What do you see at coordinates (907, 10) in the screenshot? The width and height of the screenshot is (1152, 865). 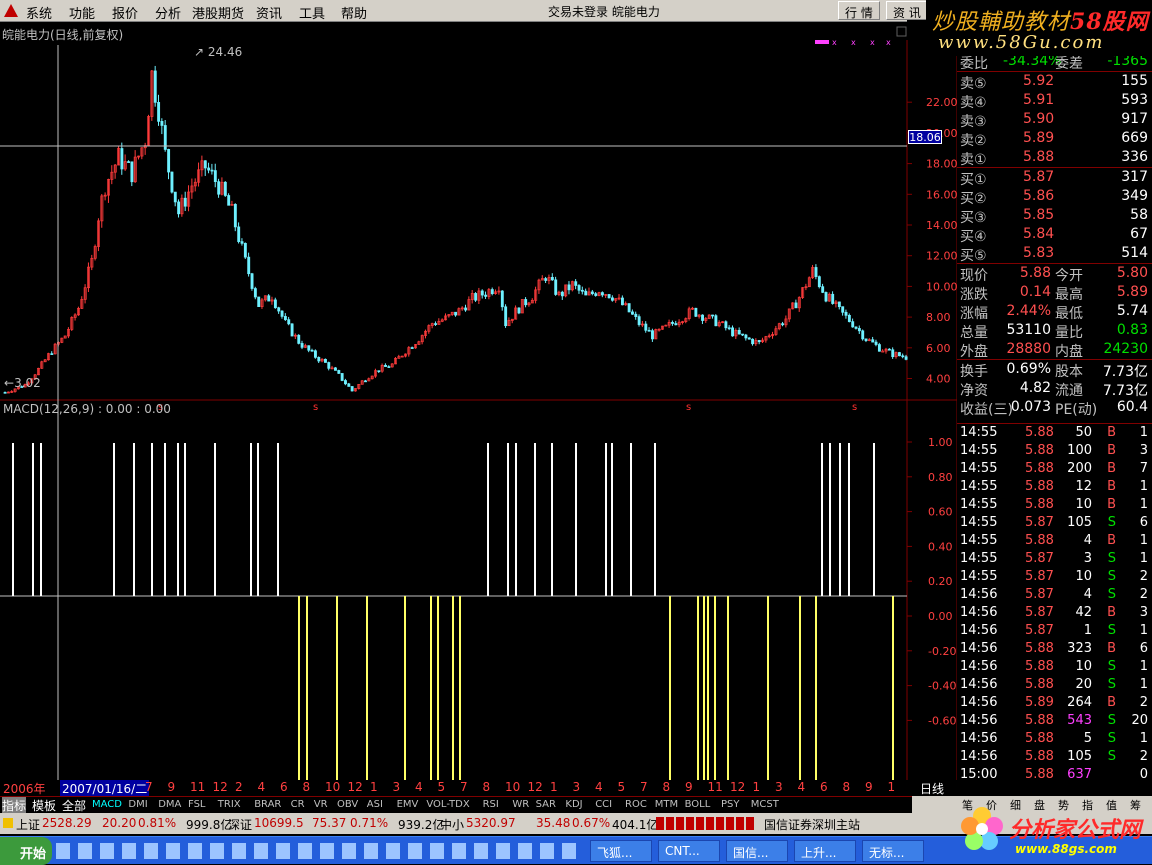 I see `tab-news: 资 讯` at bounding box center [907, 10].